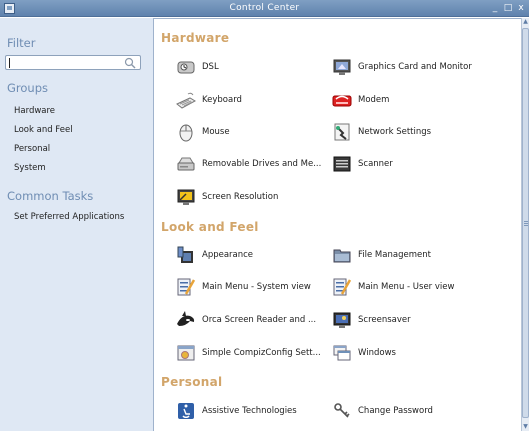 This screenshot has width=529, height=431. Describe the element at coordinates (525, 22) in the screenshot. I see `scroll-up-icon: ▲` at that location.